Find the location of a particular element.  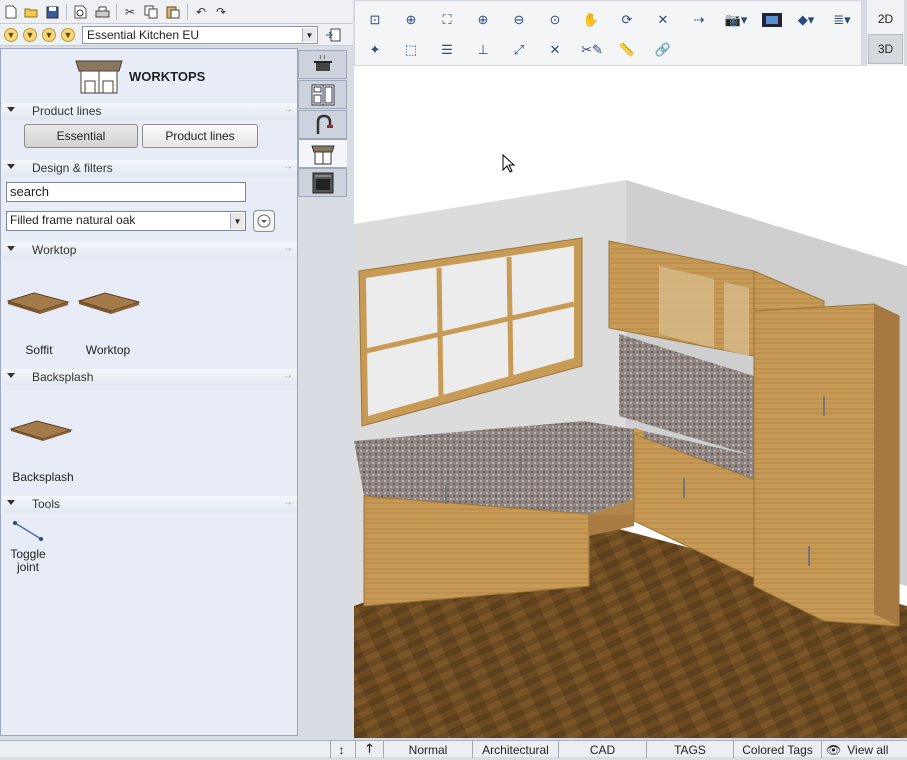

copy-icon is located at coordinates (151, 12).